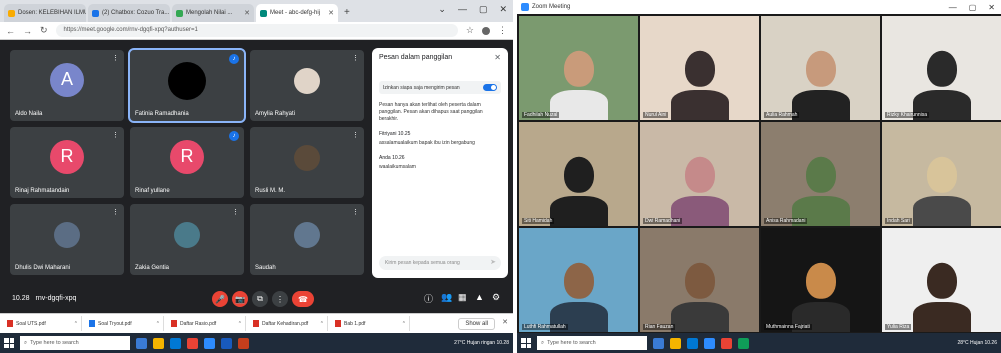  Describe the element at coordinates (307, 162) in the screenshot. I see `participant-tile: ⋮ Rusli M. M.` at that location.